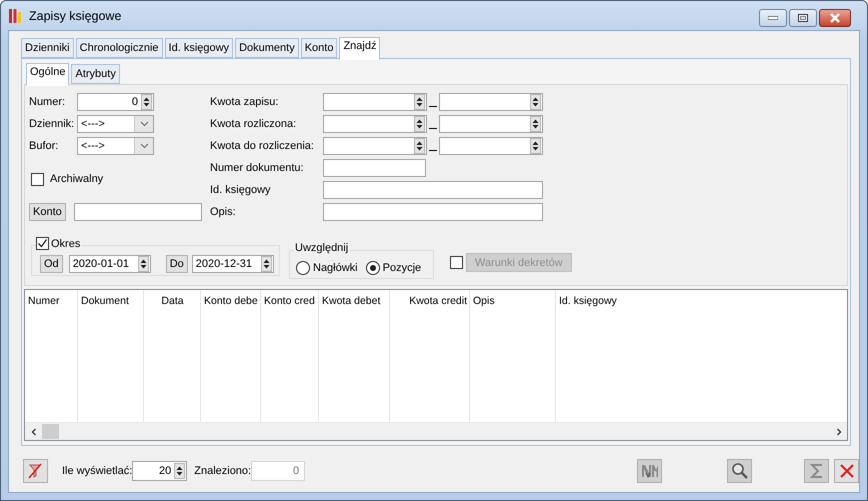 This screenshot has height=501, width=868. Describe the element at coordinates (231, 301) in the screenshot. I see `column-header: Konto debe` at that location.